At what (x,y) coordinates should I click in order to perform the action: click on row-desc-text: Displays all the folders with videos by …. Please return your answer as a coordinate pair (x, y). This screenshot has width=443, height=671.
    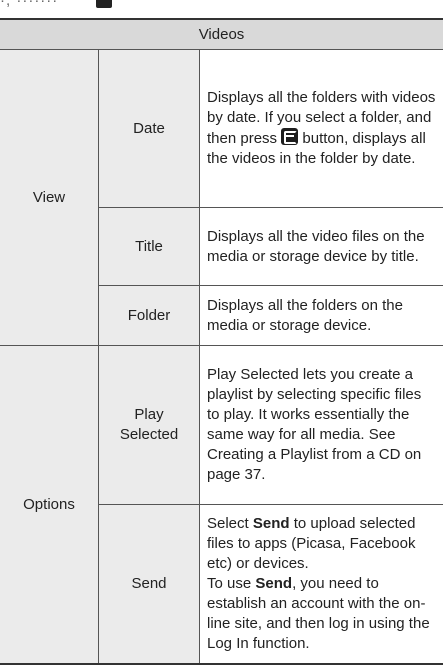
    Looking at the image, I should click on (321, 128).